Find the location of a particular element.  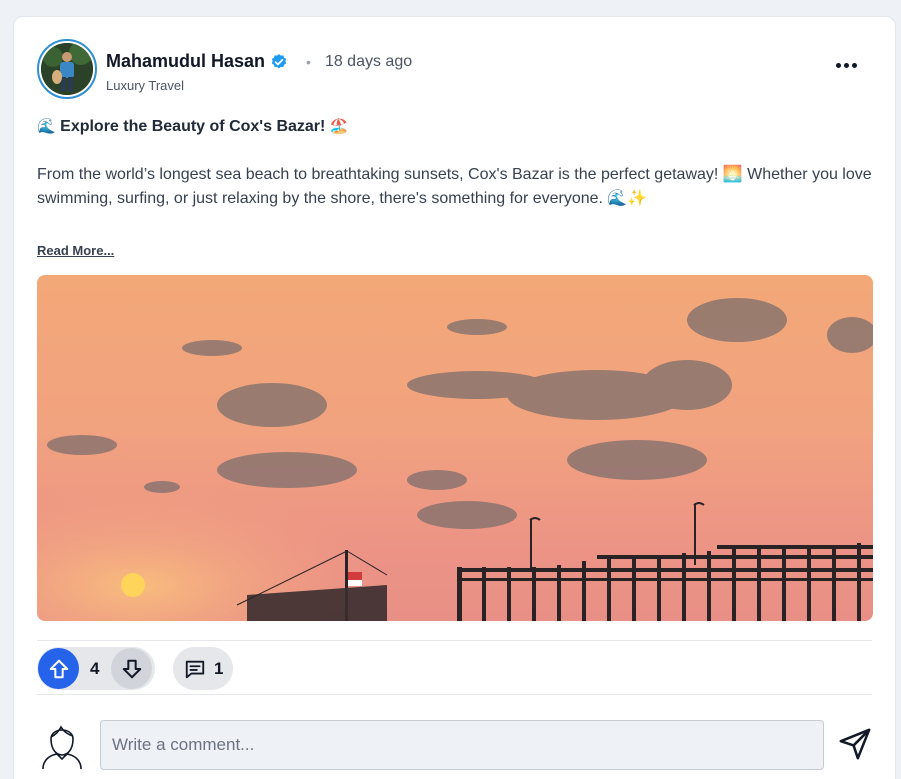

post-title-text: Explore the Beauty of Cox's Bazar! is located at coordinates (193, 126).